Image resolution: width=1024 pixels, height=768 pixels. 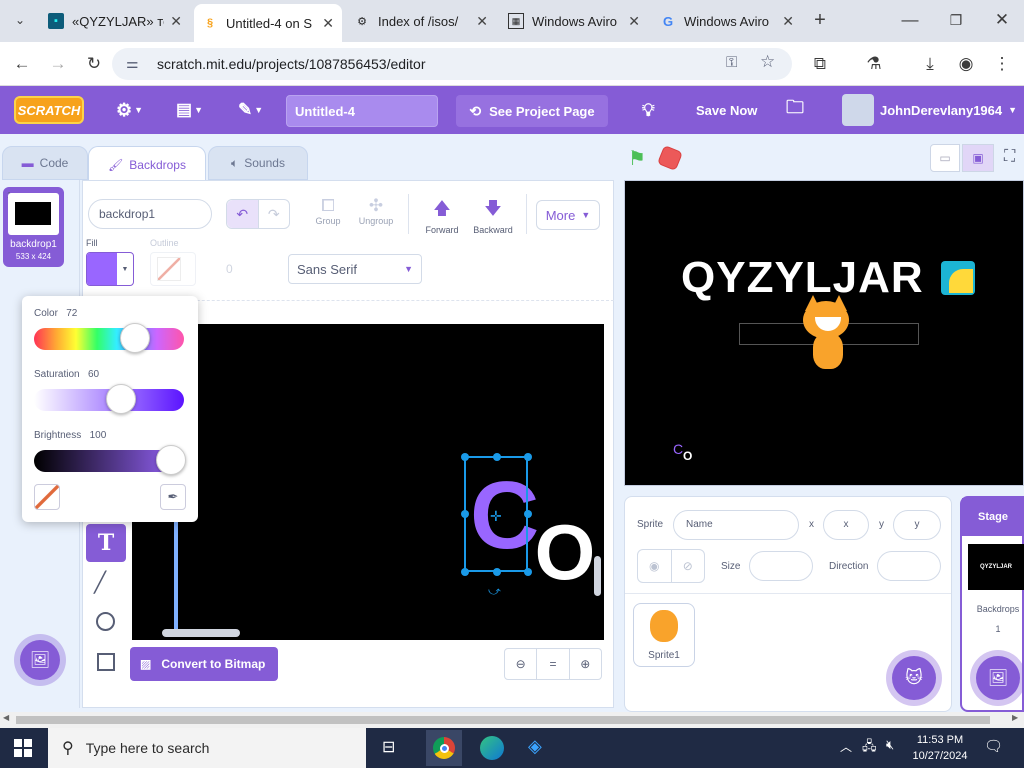 I want to click on app-taskbar-icon: ◈, so click(x=541, y=748).